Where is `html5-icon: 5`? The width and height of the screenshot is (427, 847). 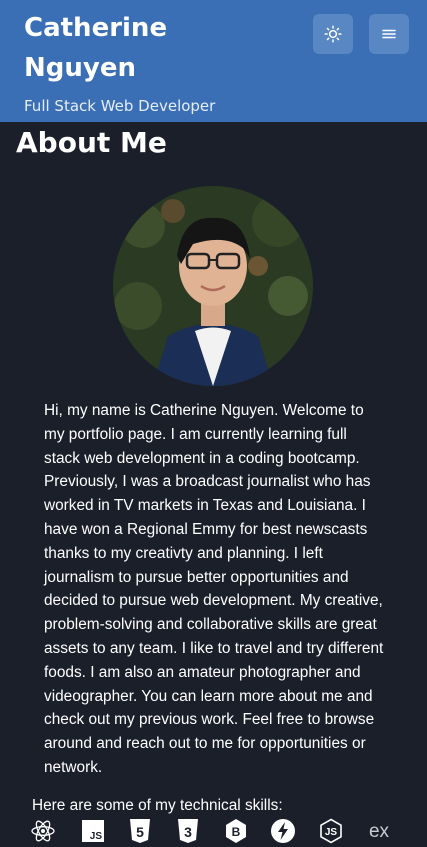
html5-icon: 5 is located at coordinates (140, 831).